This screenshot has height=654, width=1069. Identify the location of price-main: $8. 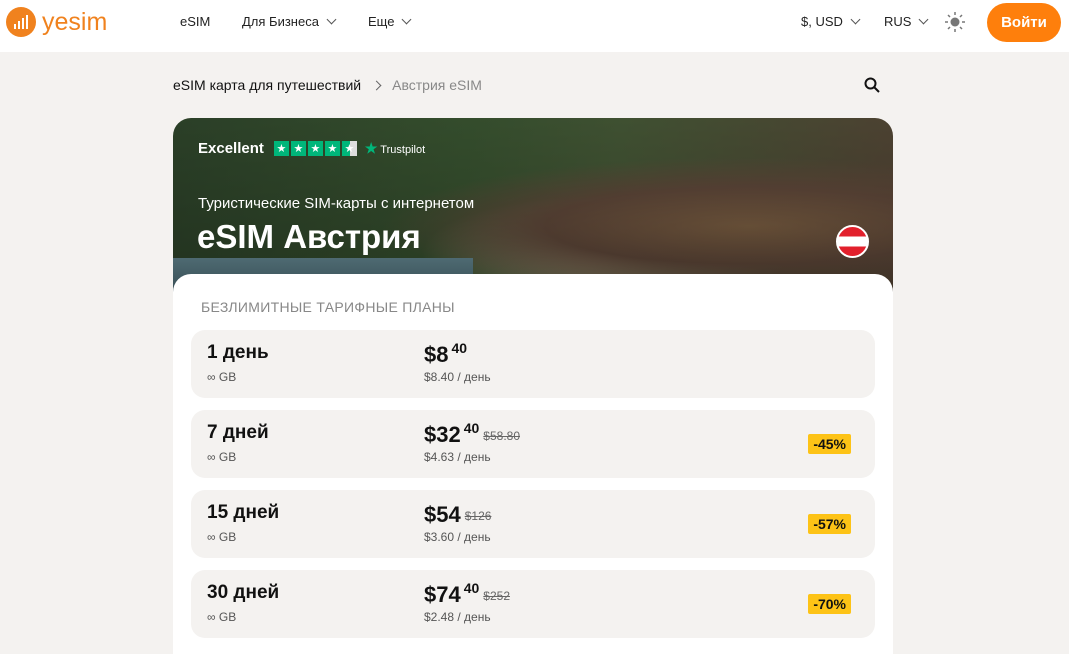
(436, 354).